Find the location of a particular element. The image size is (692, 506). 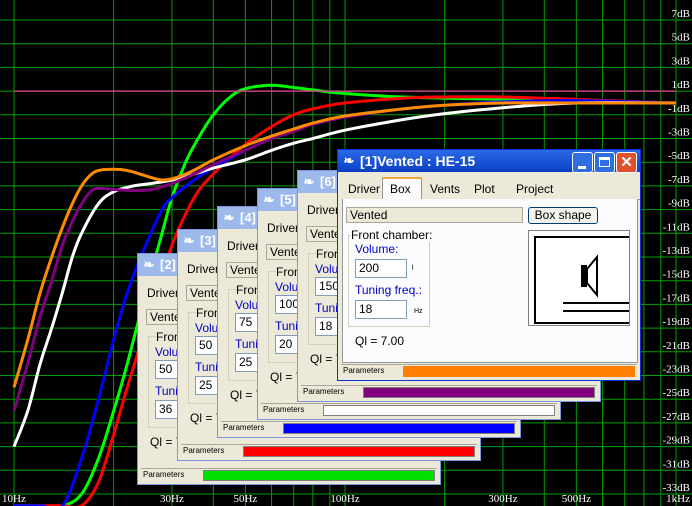

tab-box-active: Box is located at coordinates (402, 188).